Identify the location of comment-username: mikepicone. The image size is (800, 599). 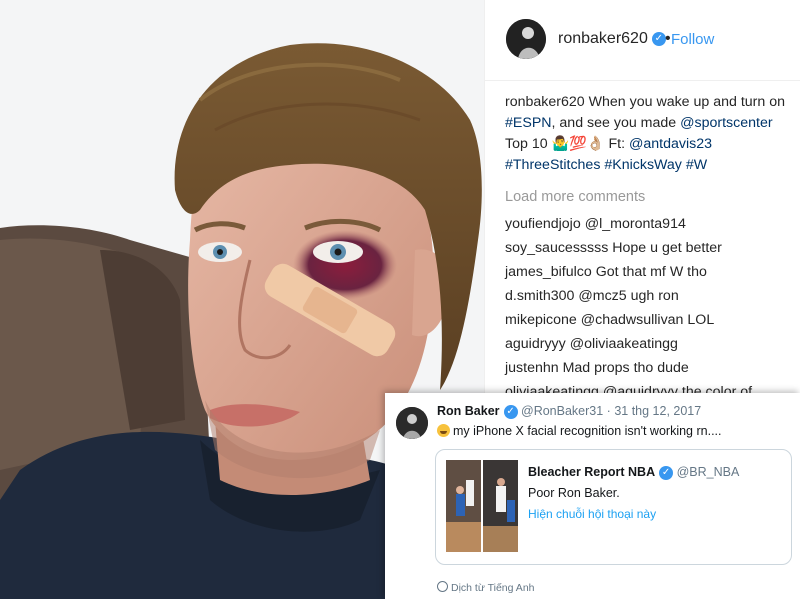
(541, 320).